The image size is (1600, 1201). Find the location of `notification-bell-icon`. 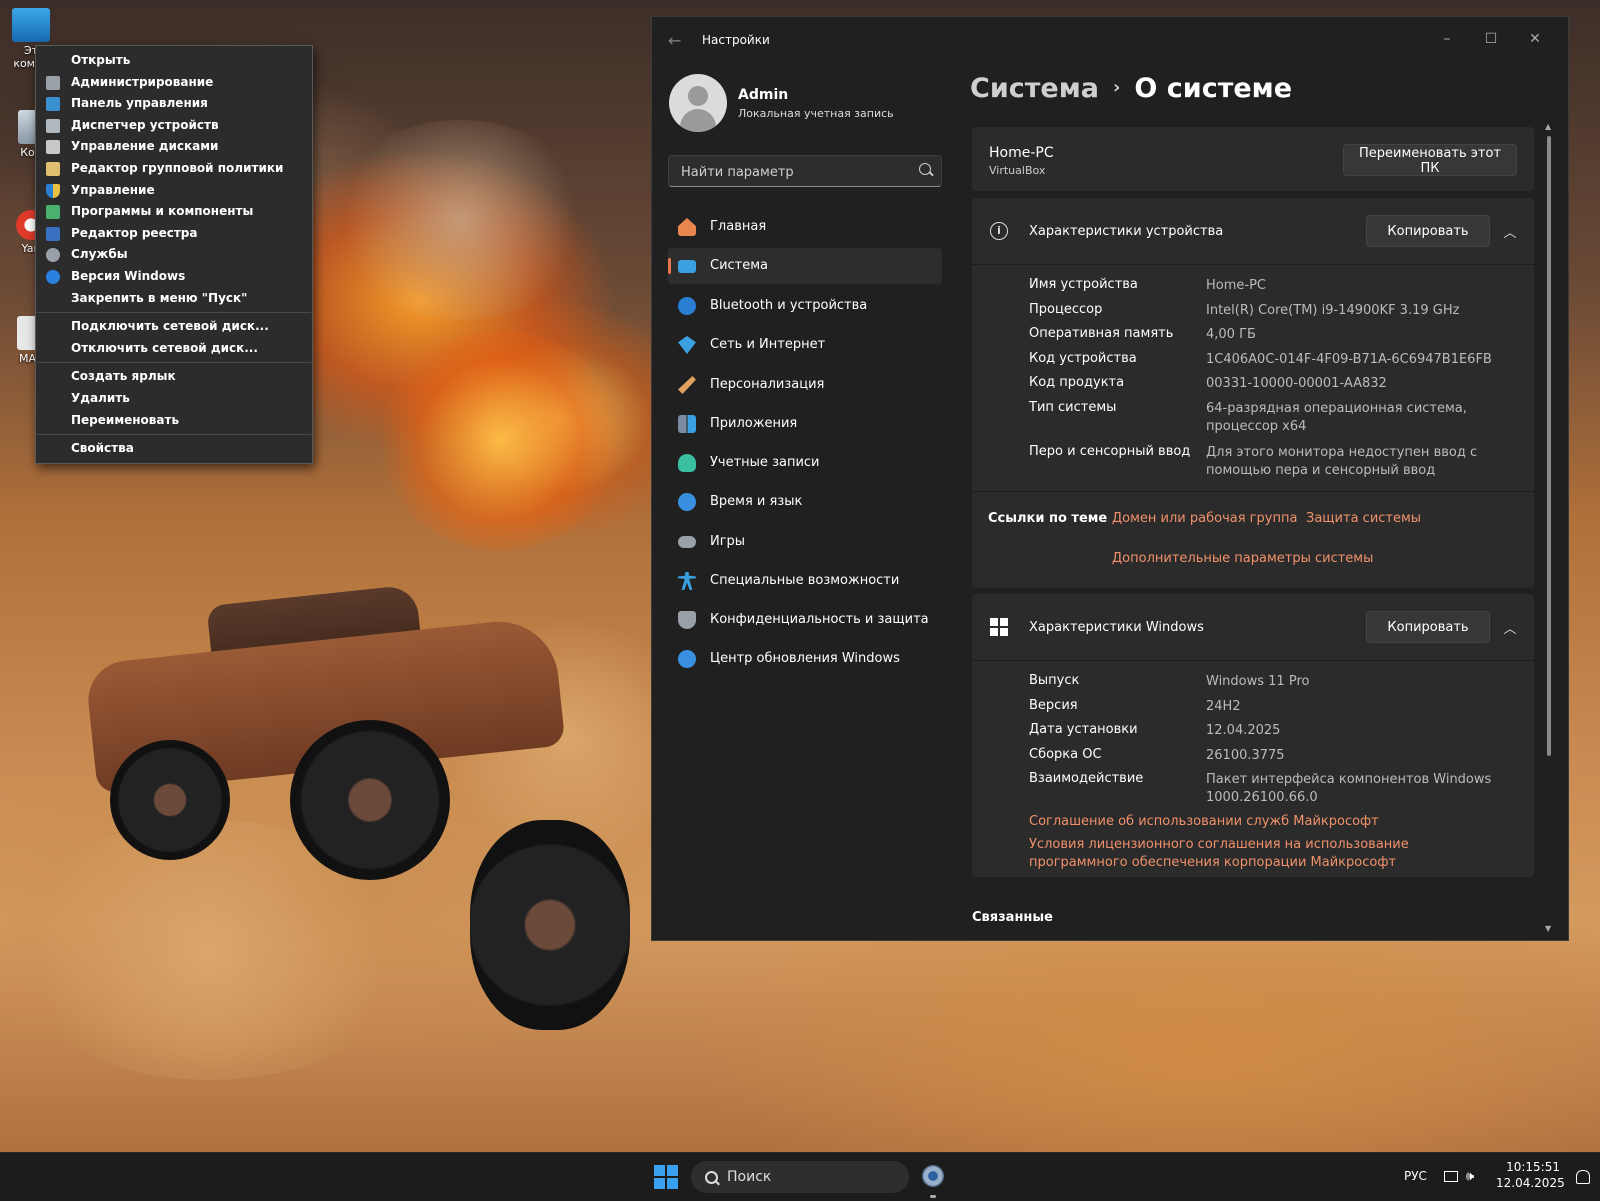

notification-bell-icon is located at coordinates (1583, 1177).